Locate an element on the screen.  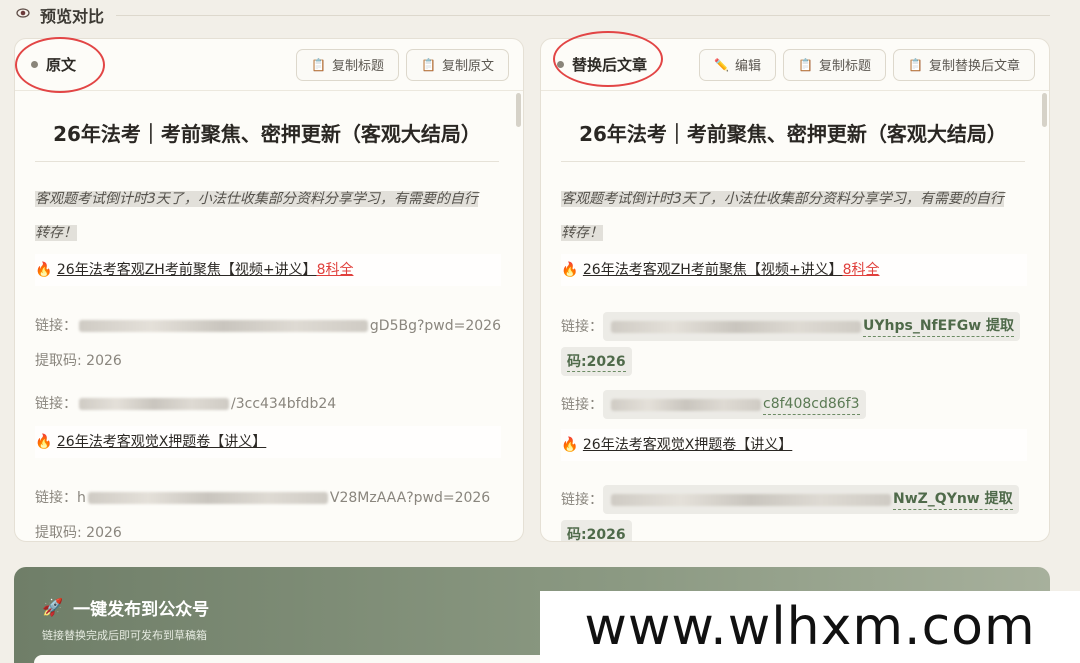
link-line: 链接： c8f408cd86f3 is located at coordinates (794, 404).